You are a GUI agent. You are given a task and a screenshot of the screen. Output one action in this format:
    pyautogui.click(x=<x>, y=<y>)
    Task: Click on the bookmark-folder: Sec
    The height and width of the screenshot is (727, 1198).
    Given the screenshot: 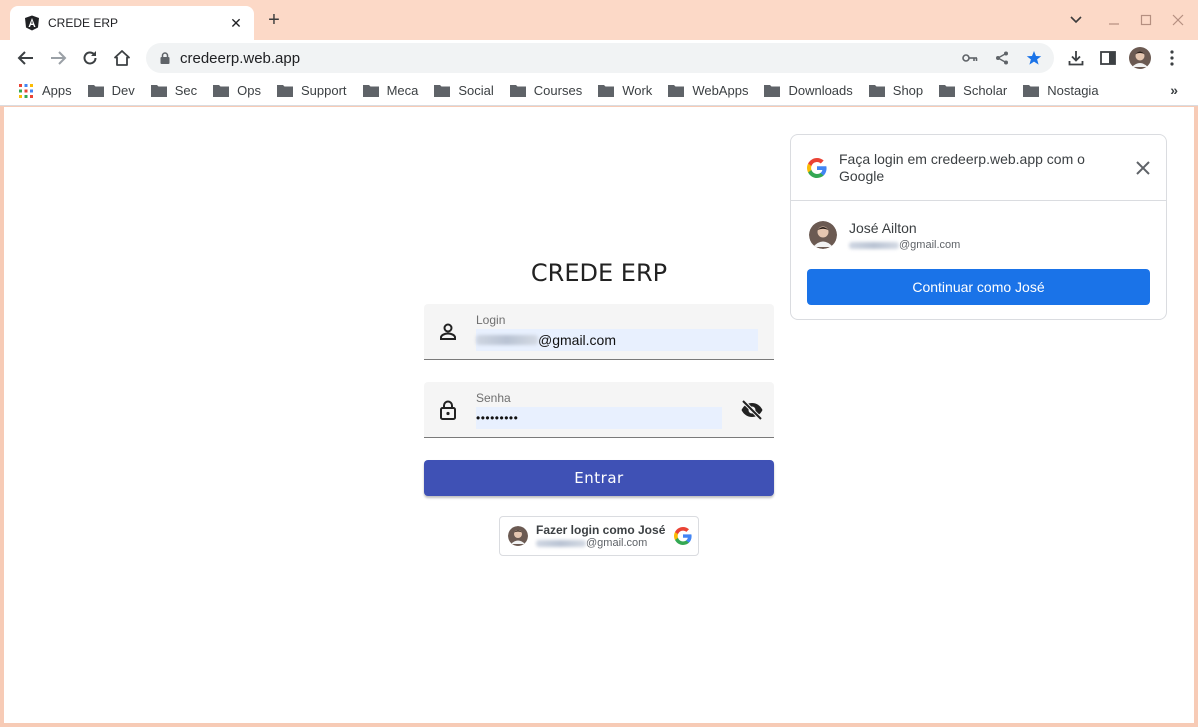 What is the action you would take?
    pyautogui.click(x=174, y=90)
    